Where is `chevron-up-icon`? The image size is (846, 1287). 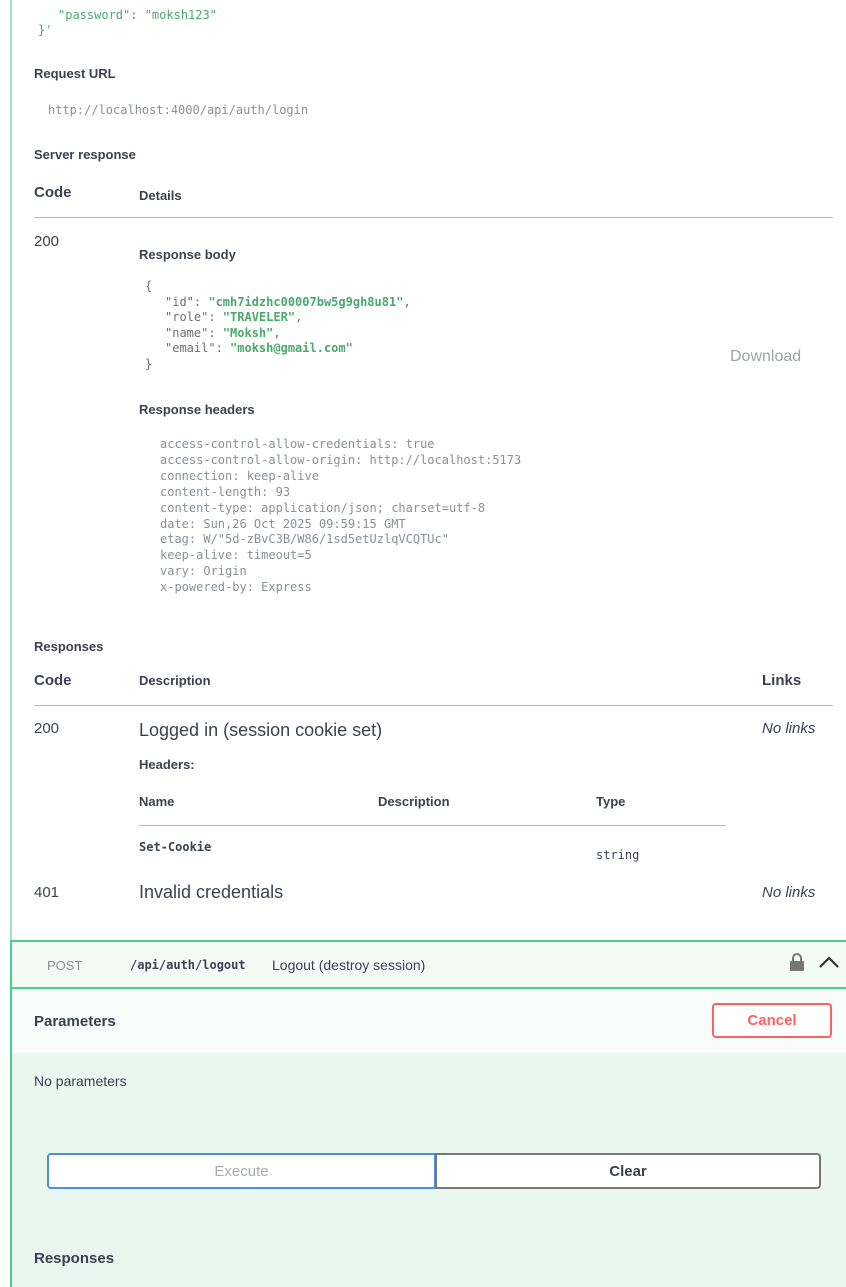
chevron-up-icon is located at coordinates (829, 964).